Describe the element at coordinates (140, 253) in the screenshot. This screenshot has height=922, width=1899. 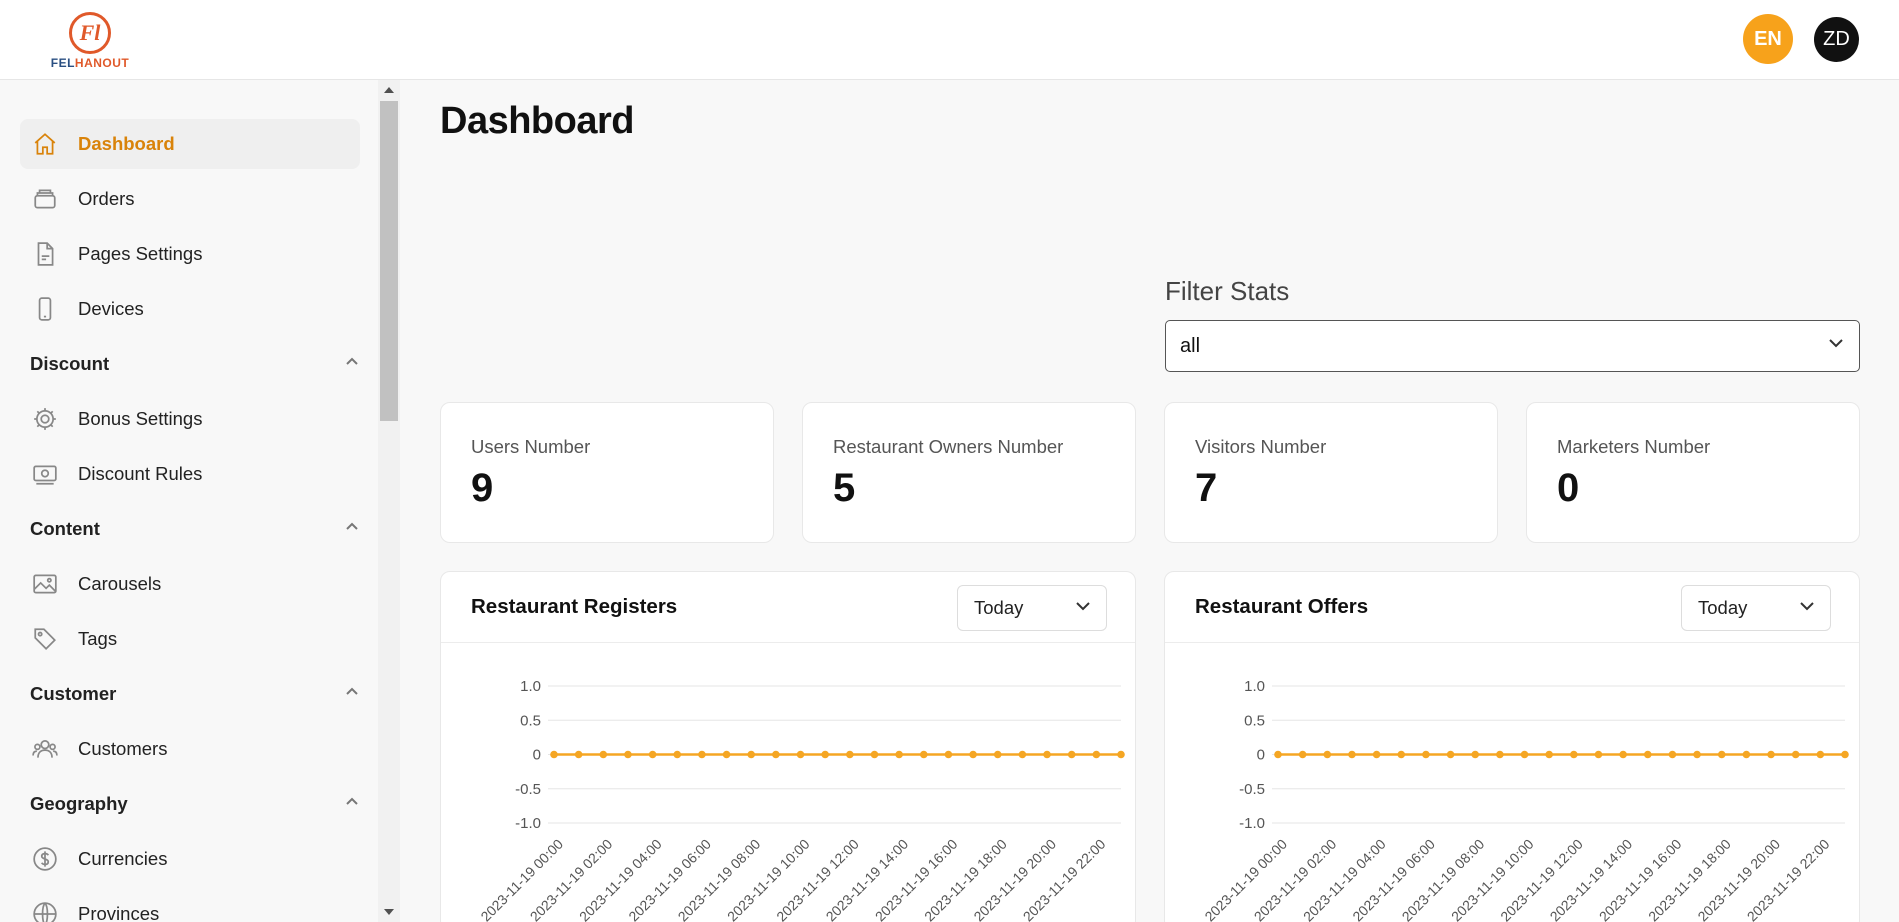
I see `sidebar-item-label: Pages Settings` at that location.